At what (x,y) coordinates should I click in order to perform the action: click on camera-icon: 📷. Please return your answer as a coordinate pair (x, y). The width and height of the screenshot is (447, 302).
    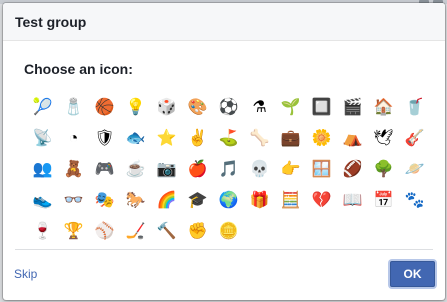
    Looking at the image, I should click on (166, 169).